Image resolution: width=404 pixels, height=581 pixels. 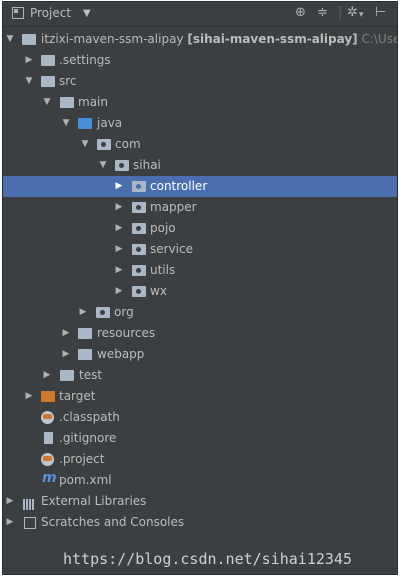 What do you see at coordinates (173, 207) in the screenshot?
I see `tree-node-label: mapper` at bounding box center [173, 207].